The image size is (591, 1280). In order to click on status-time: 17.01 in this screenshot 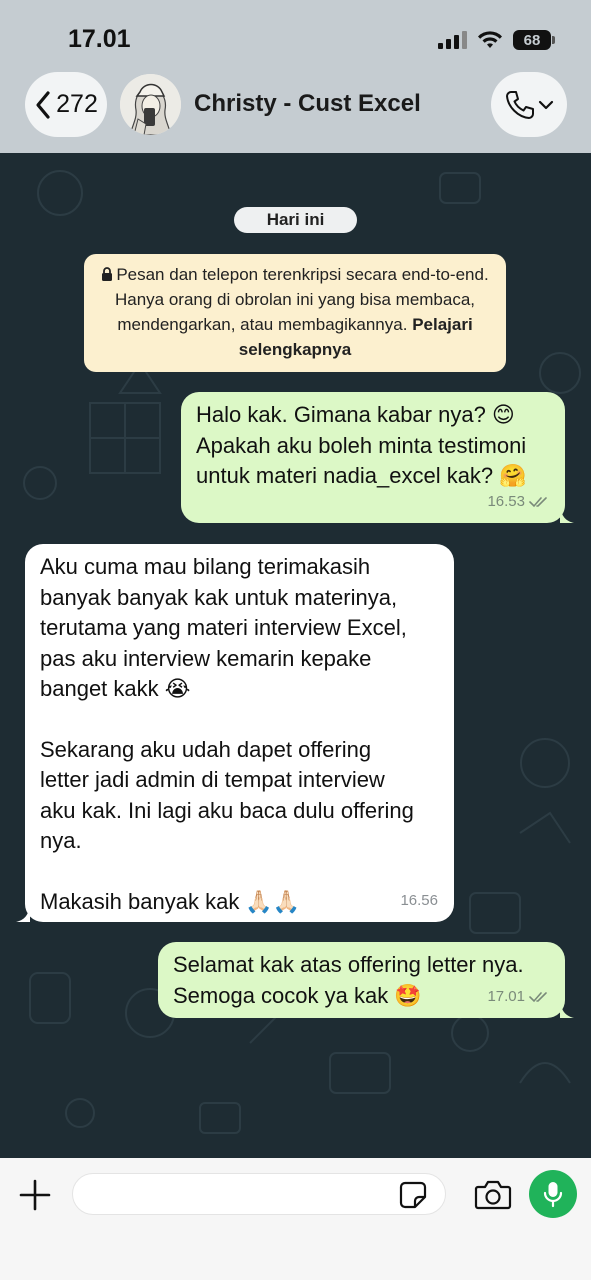, I will do `click(99, 39)`.